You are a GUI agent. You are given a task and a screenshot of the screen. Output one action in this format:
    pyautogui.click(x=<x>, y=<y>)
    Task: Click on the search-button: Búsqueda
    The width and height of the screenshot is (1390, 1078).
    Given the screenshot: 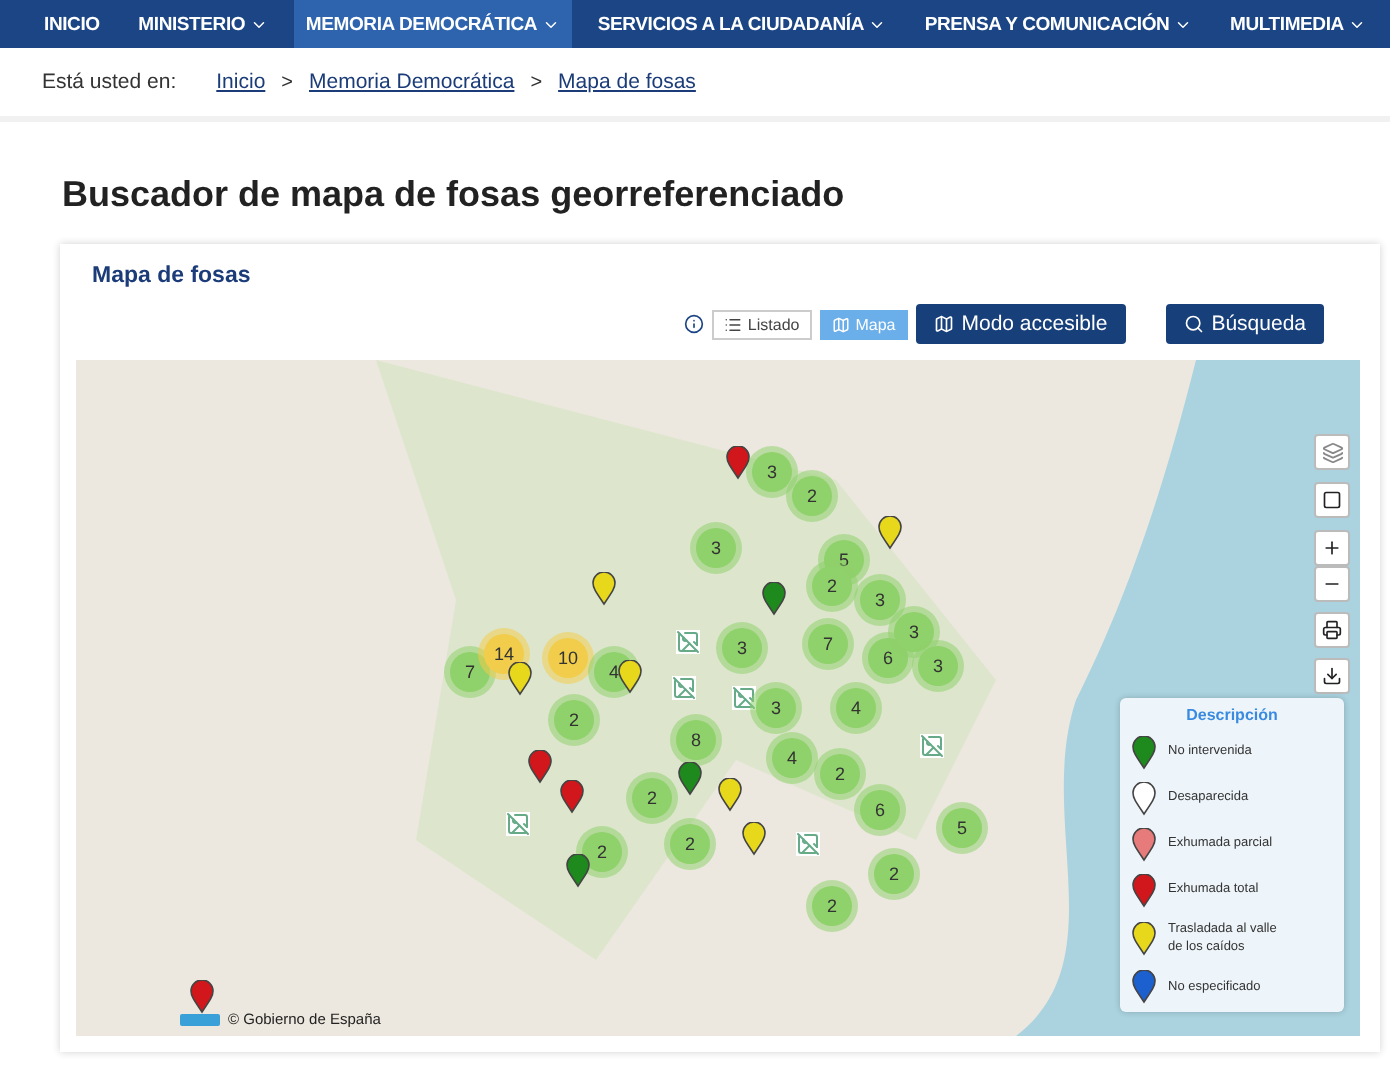 What is the action you would take?
    pyautogui.click(x=1244, y=324)
    